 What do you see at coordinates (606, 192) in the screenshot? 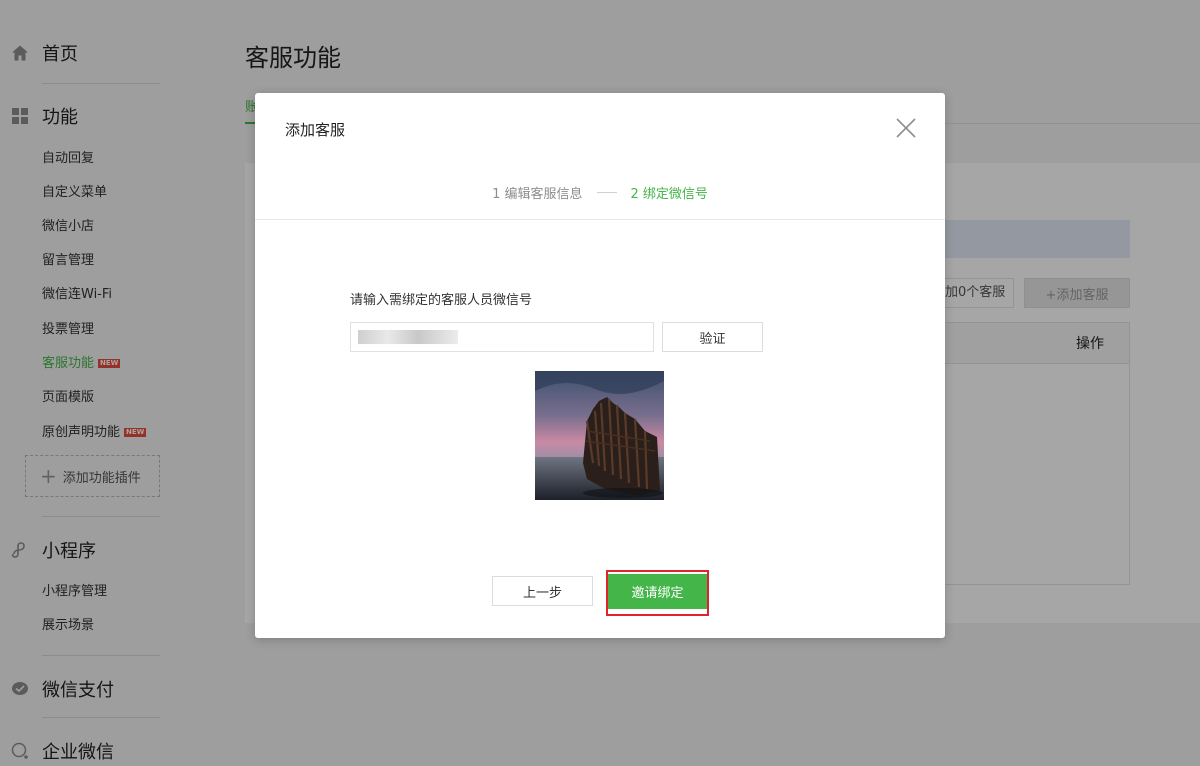
I see `step-connector` at bounding box center [606, 192].